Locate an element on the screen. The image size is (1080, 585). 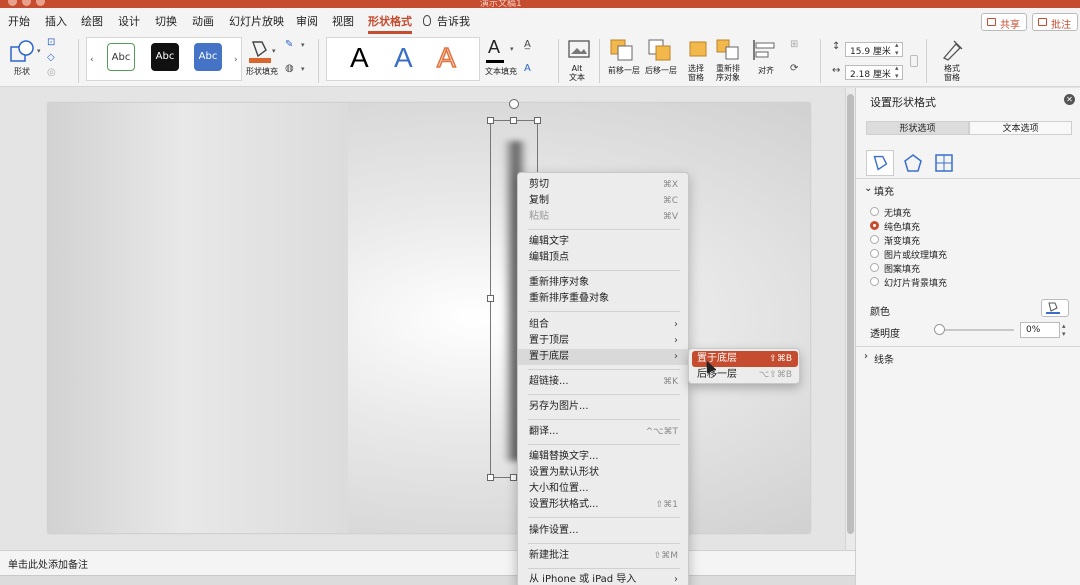
menu-item-cut: 剪切 ⌘X is located at coordinates (603, 185).